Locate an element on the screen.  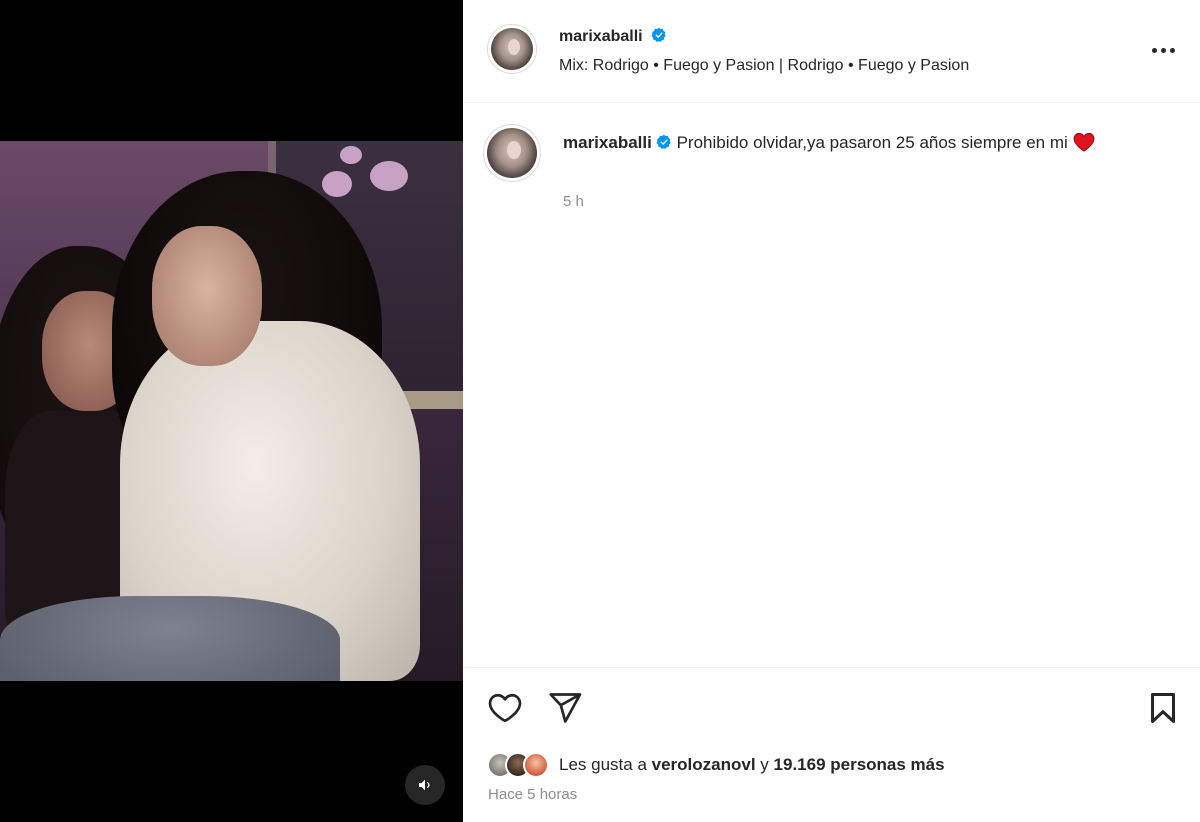
red-heart-emoji-icon is located at coordinates (1083, 142).